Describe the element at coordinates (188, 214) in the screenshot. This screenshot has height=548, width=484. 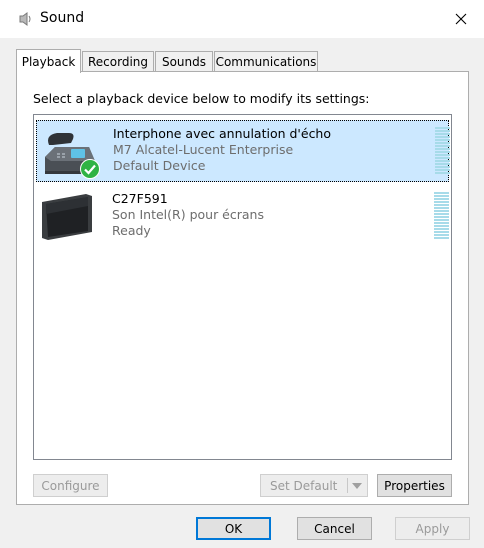
I see `device-driver: Son Intel(R) pour écrans` at that location.